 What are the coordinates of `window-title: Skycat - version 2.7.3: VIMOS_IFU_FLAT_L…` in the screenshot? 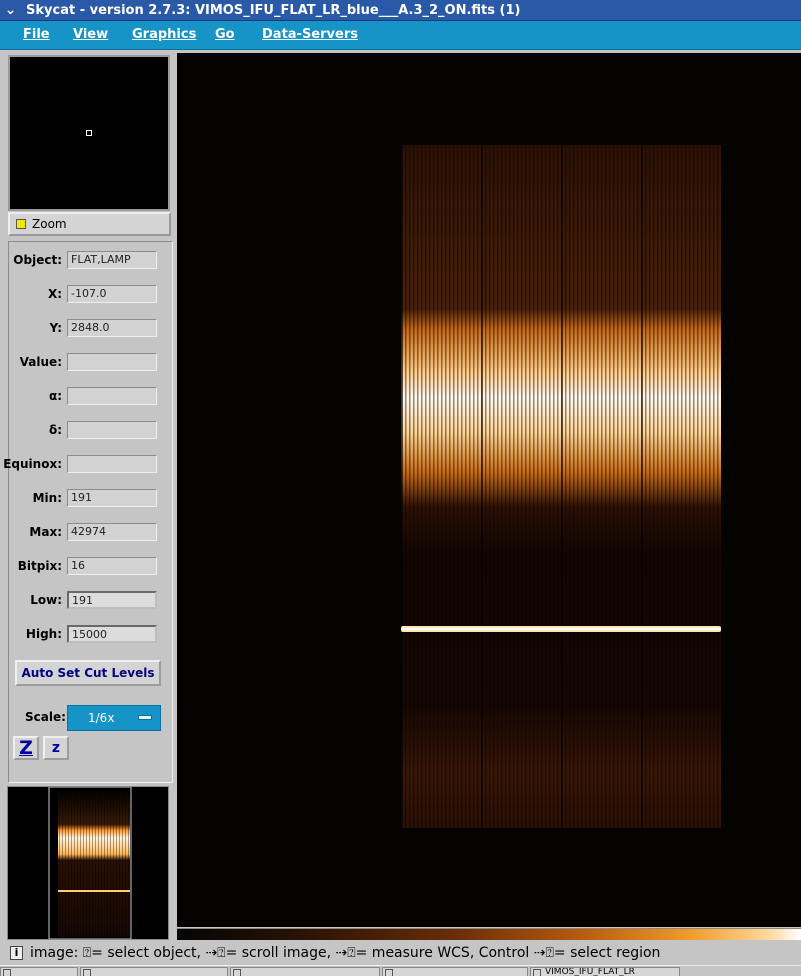 It's located at (273, 10).